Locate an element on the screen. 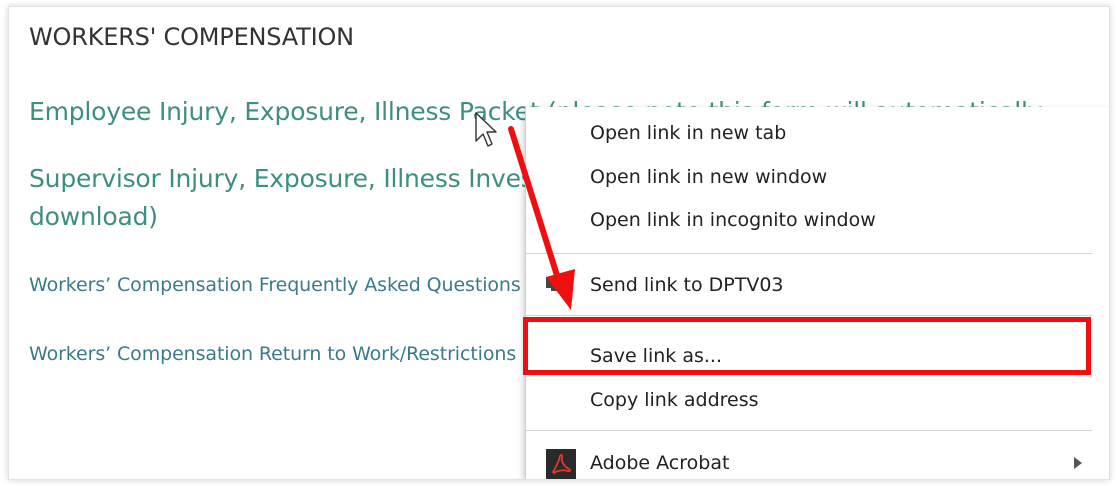 Image resolution: width=1118 pixels, height=486 pixels. adobe-acrobat-icon is located at coordinates (561, 464).